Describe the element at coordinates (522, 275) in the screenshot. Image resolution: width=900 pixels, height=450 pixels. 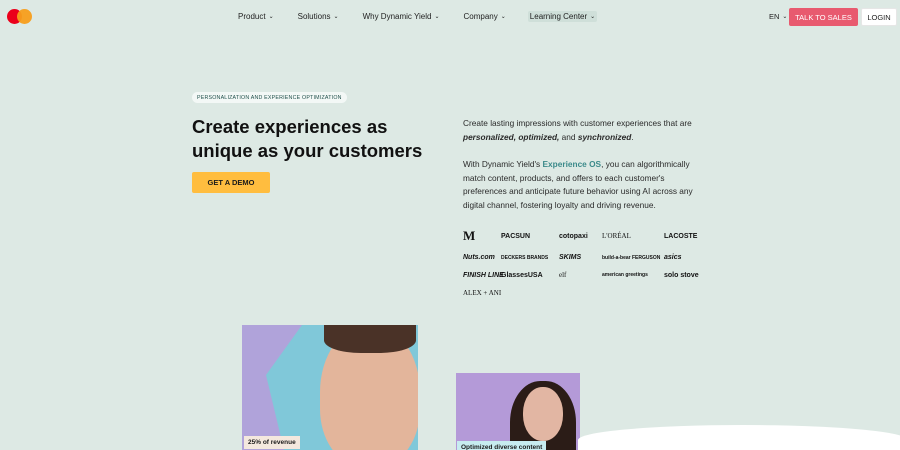
I see `logo-glassesusa: GlassesUSA` at that location.